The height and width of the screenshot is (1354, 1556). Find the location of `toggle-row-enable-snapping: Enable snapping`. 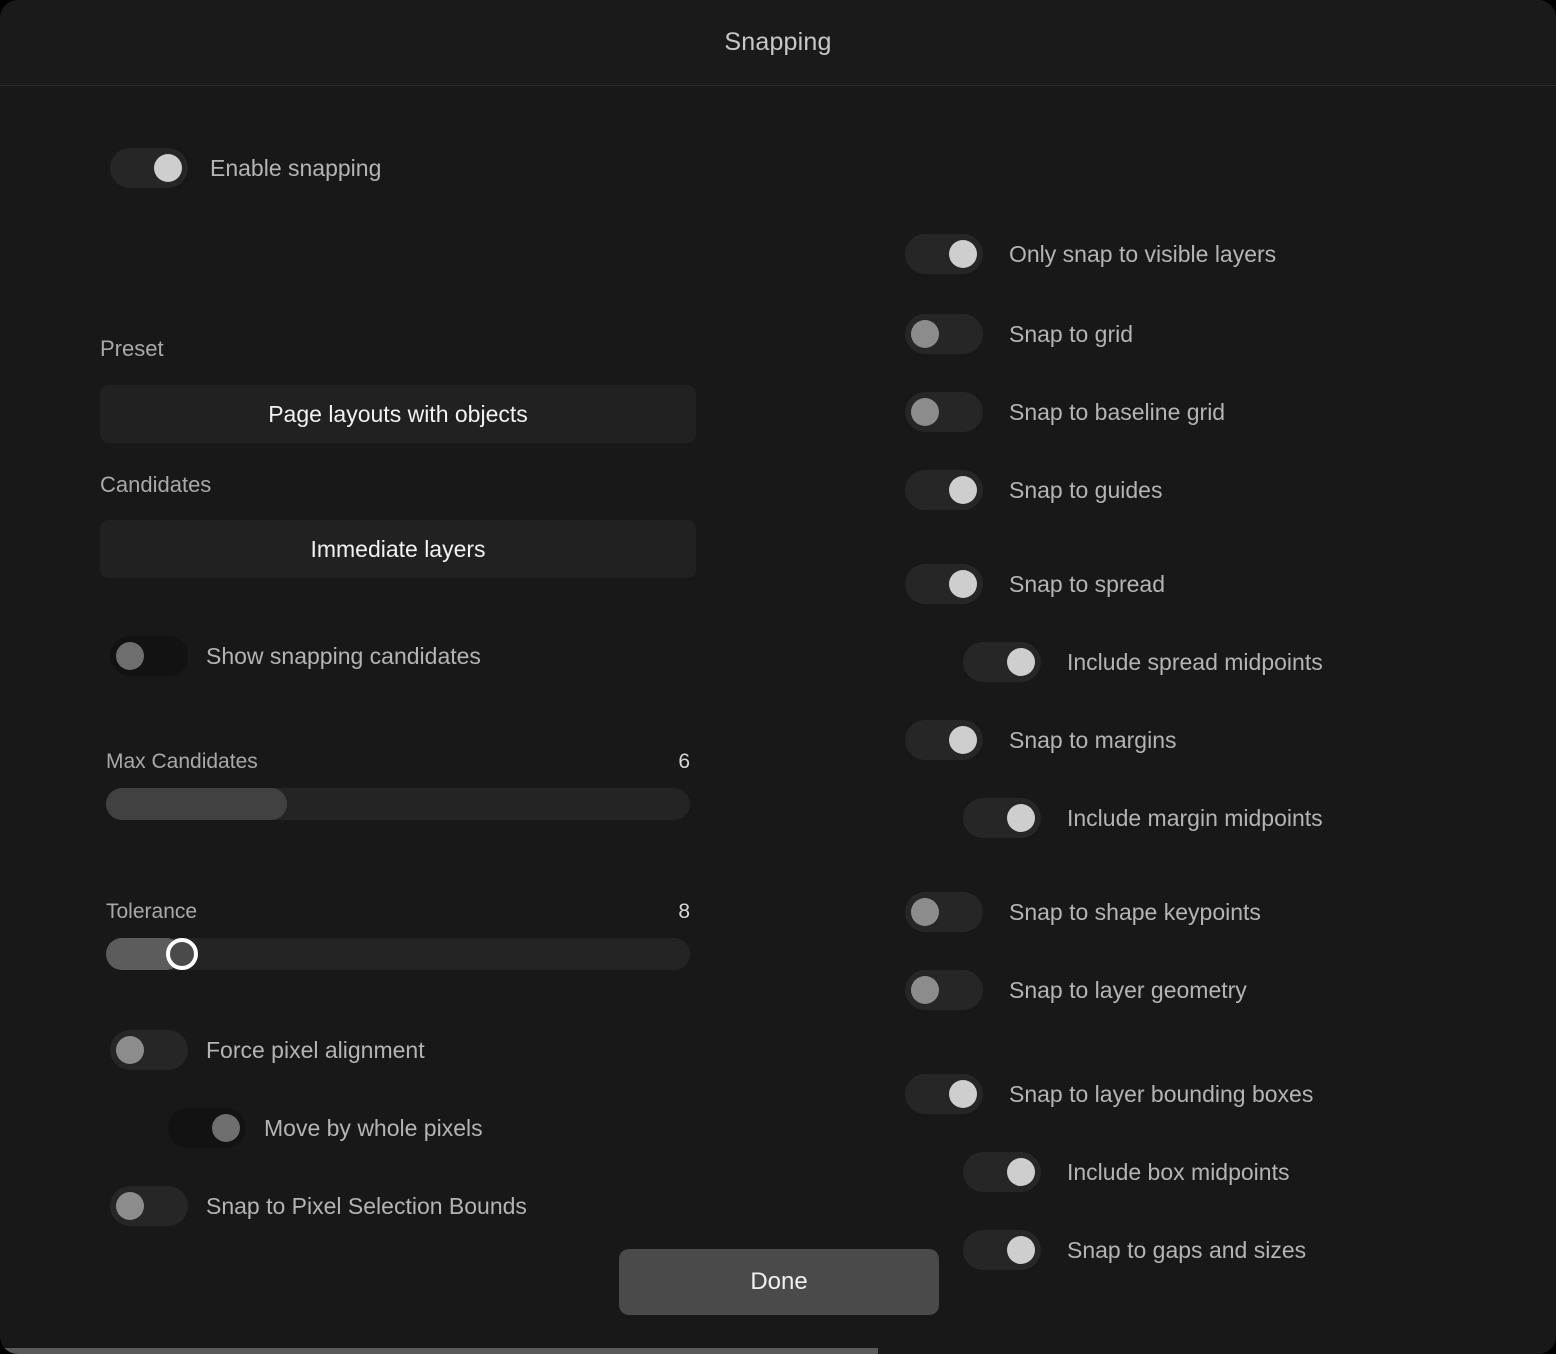

toggle-row-enable-snapping: Enable snapping is located at coordinates (245, 168).